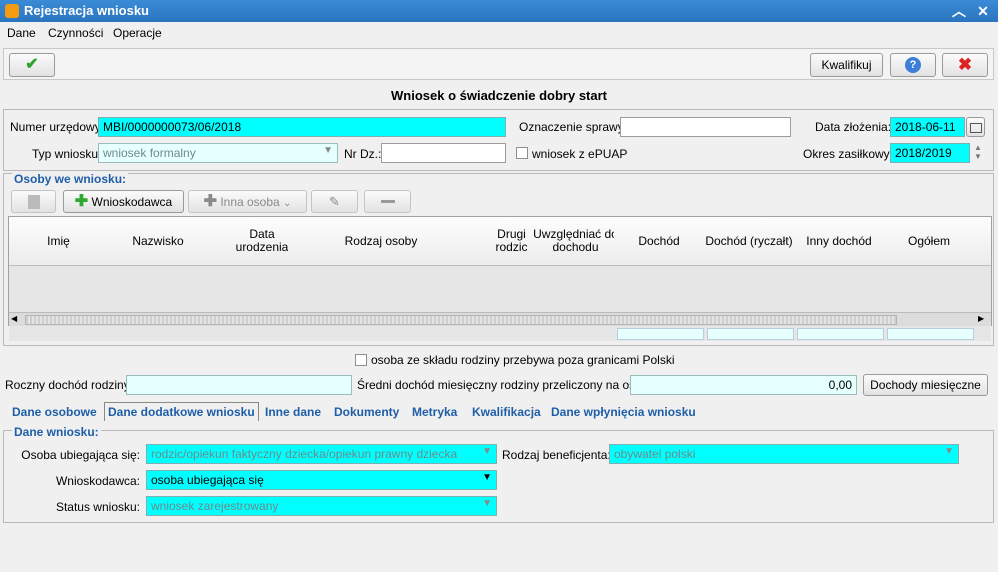  I want to click on status-label: Status wniosku:, so click(97, 507).